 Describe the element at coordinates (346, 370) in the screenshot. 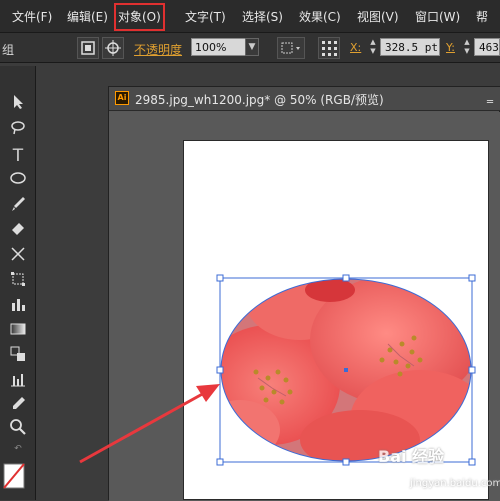

I see `center-point` at that location.